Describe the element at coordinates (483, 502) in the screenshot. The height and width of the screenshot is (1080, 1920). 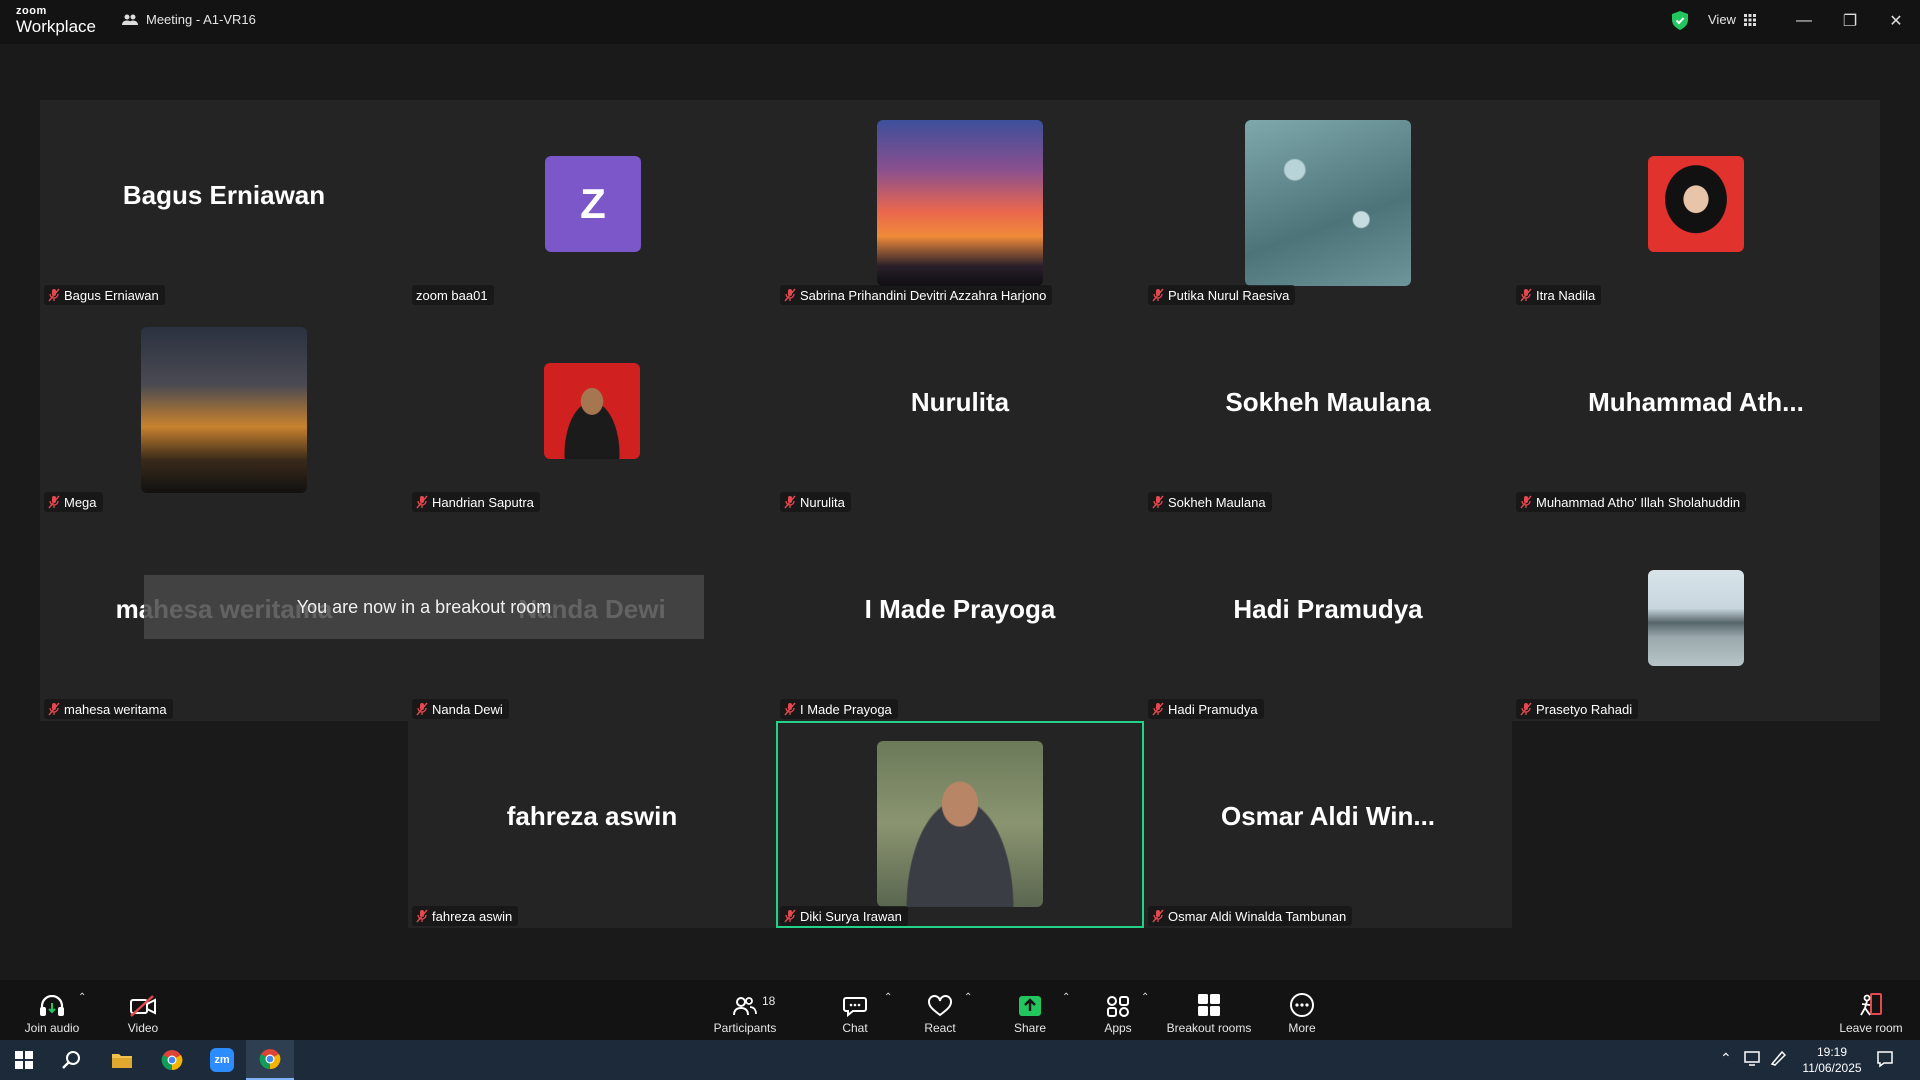
I see `participant-name: Handrian Saputra` at that location.